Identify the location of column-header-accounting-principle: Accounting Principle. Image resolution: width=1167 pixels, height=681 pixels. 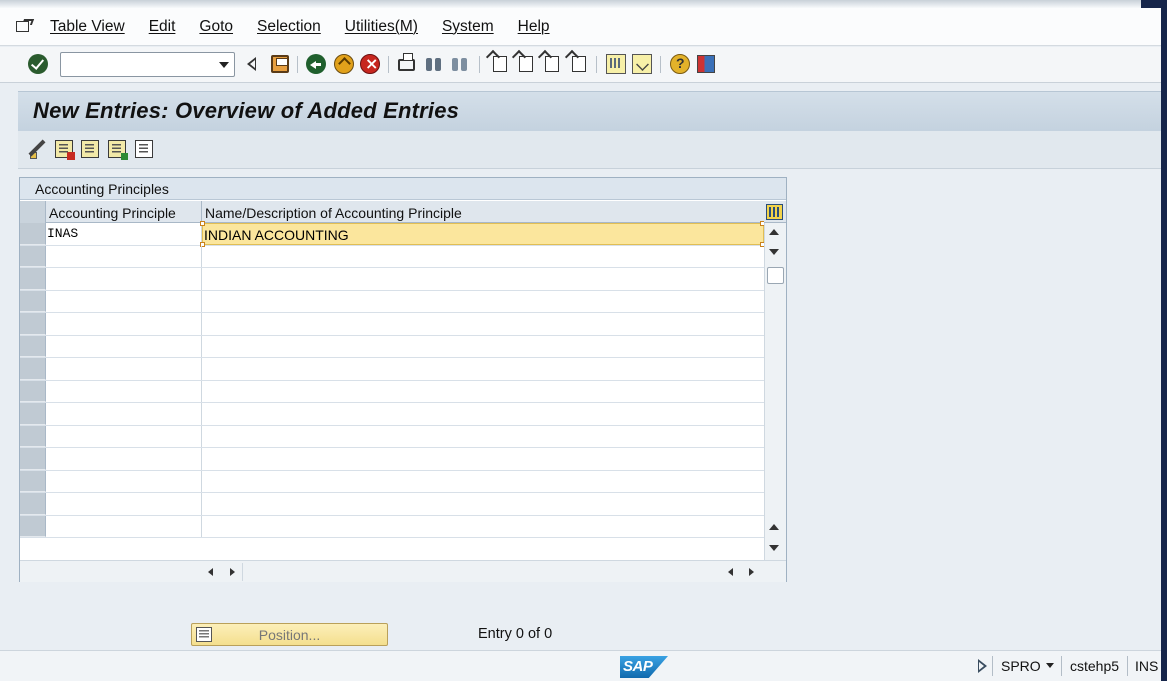
(124, 212).